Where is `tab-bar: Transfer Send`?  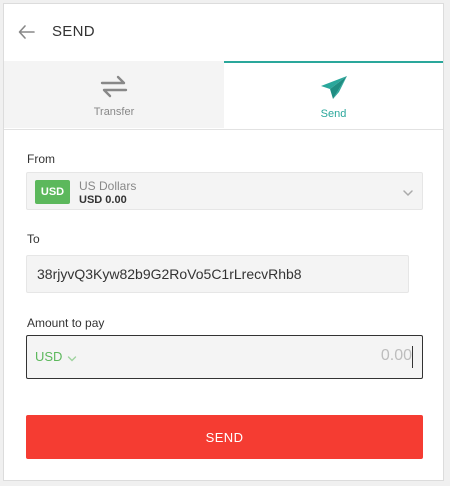 tab-bar: Transfer Send is located at coordinates (223, 95).